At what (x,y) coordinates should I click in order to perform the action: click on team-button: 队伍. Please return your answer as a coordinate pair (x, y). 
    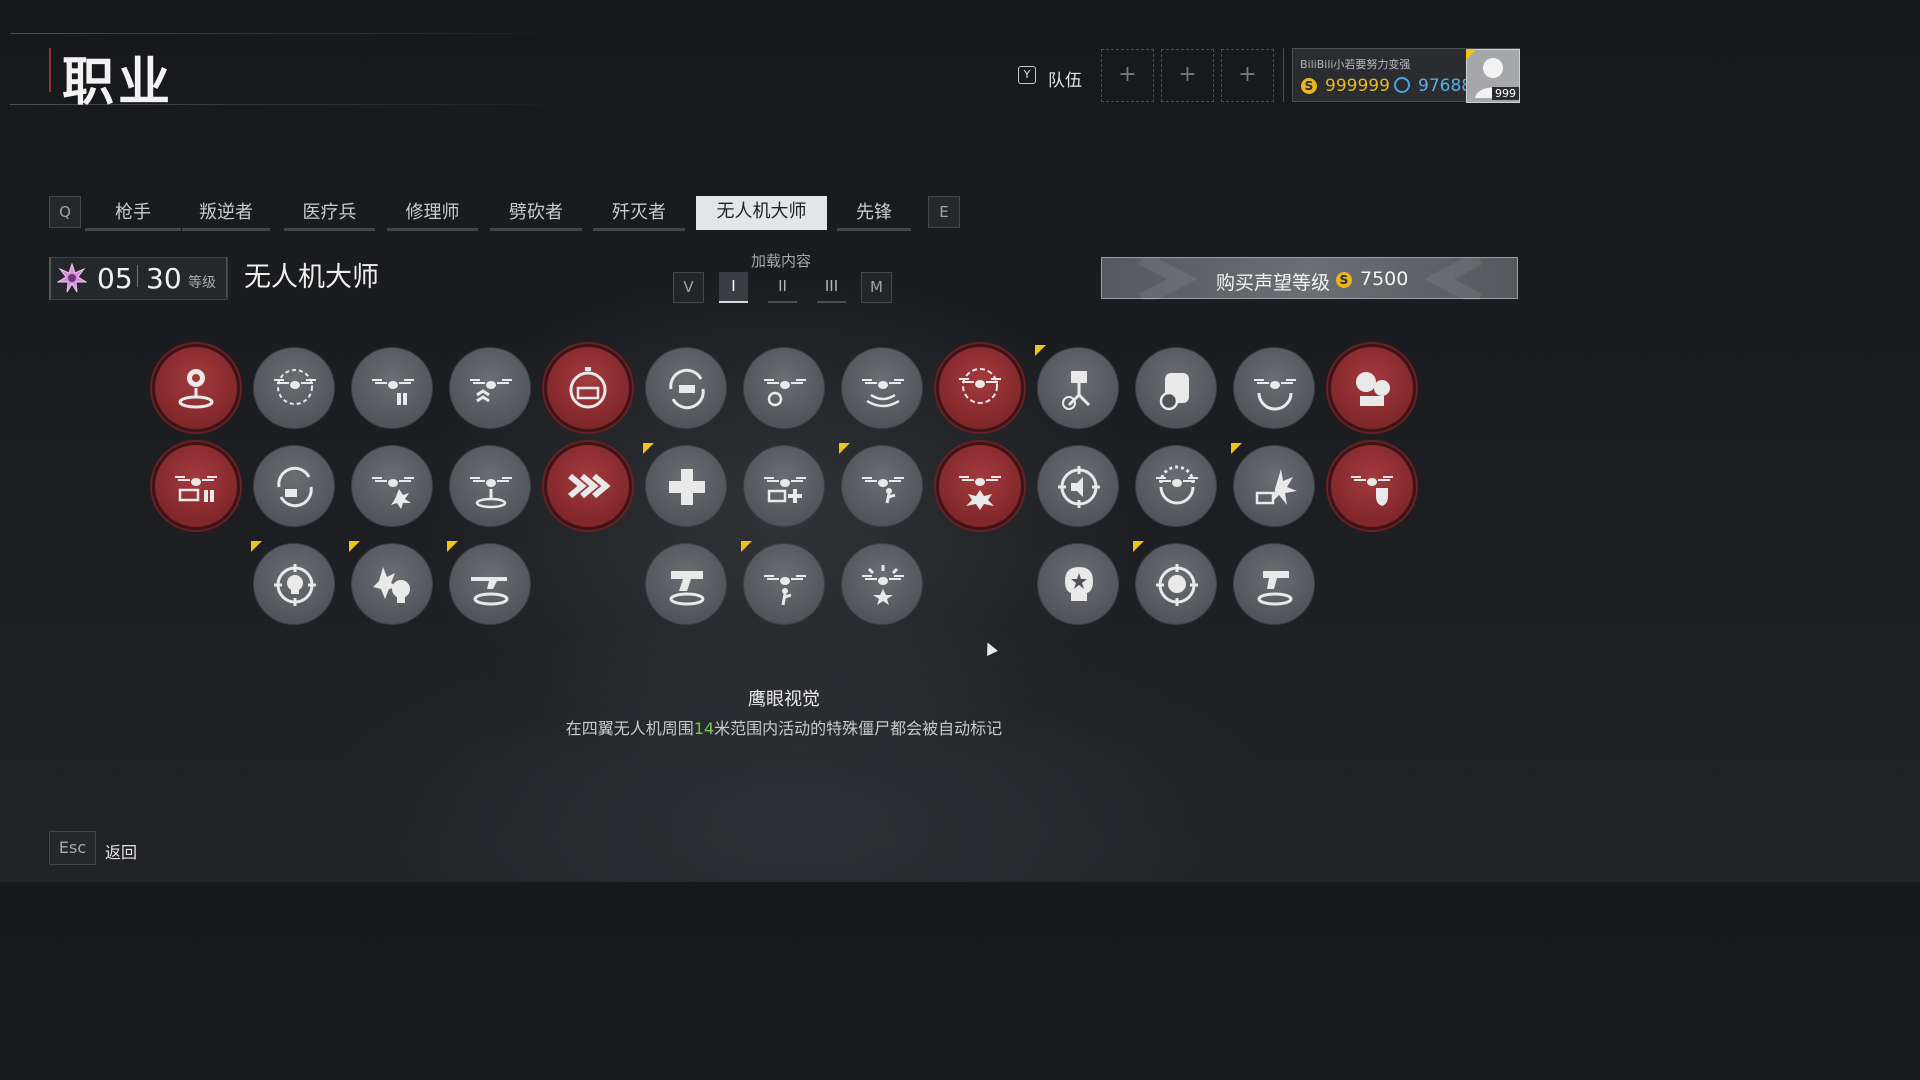
    Looking at the image, I should click on (1065, 78).